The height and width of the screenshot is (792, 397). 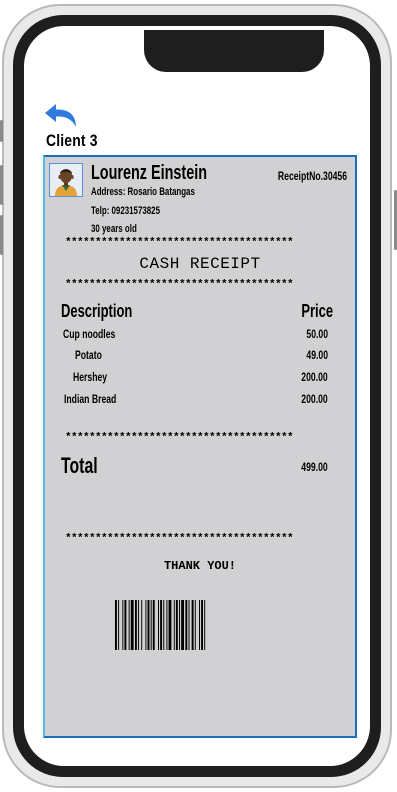 I want to click on item-price: 50.00, so click(x=317, y=334).